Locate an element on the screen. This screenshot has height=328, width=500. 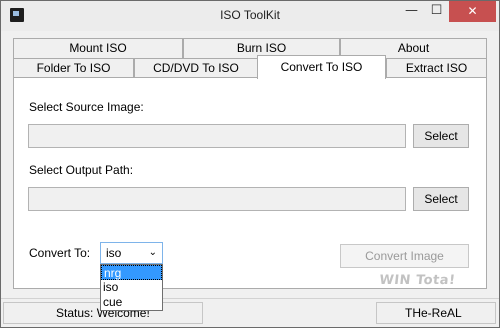
author-text: THe-ReAL is located at coordinates (436, 313).